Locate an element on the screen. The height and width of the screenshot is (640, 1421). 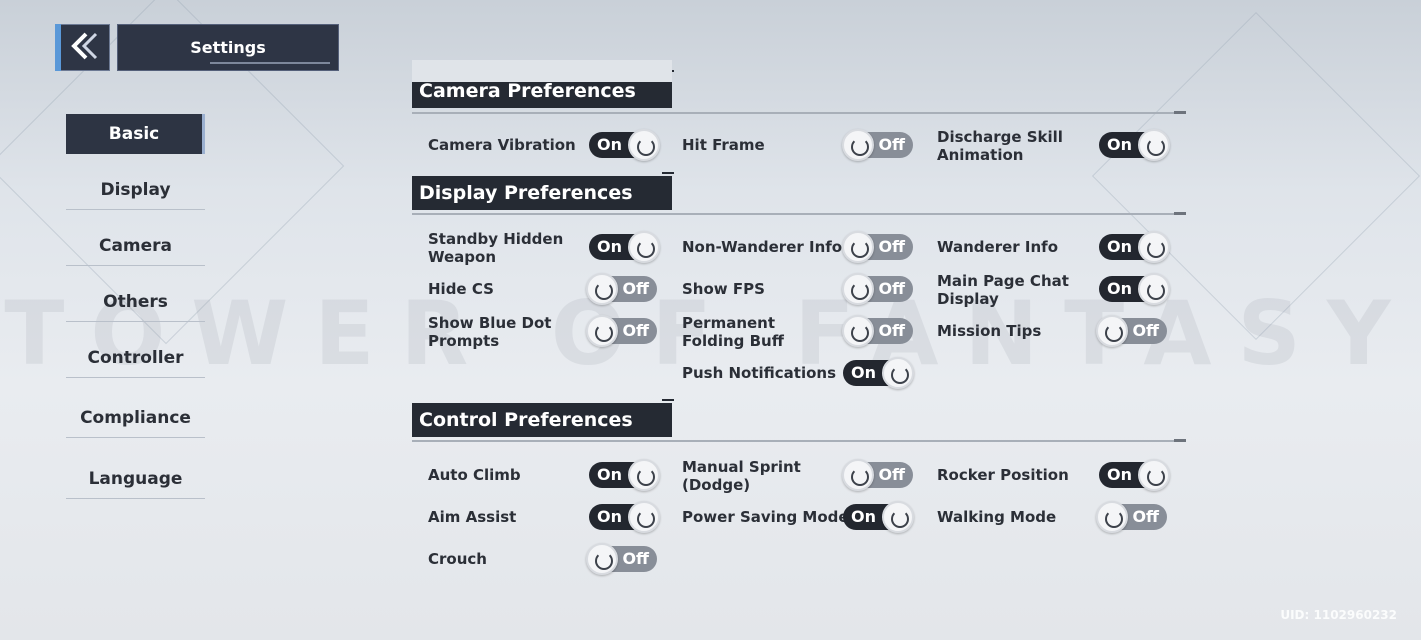
toggle-permanent-folding-buff: Off is located at coordinates (877, 331).